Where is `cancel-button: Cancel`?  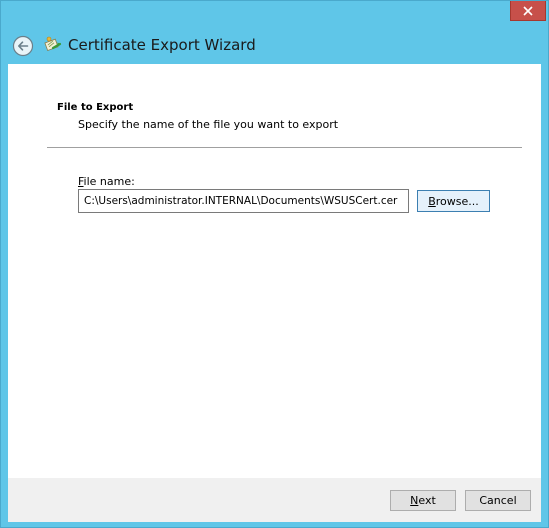 cancel-button: Cancel is located at coordinates (498, 500).